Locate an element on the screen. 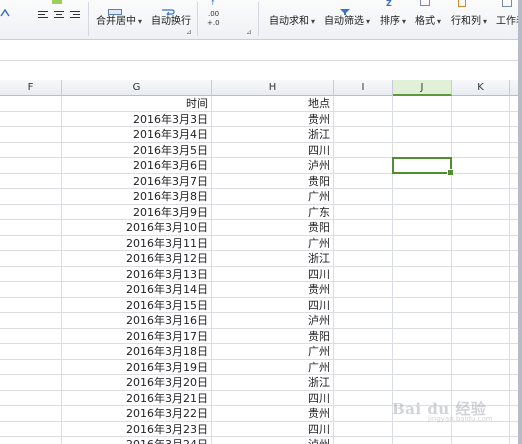  auto-wrap-button: 自动换行 is located at coordinates (171, 19).